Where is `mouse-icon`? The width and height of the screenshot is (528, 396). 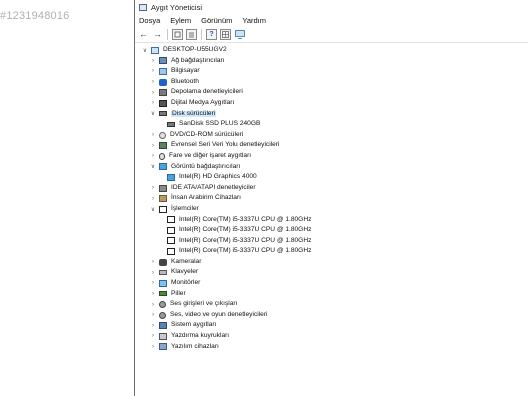 mouse-icon is located at coordinates (162, 156).